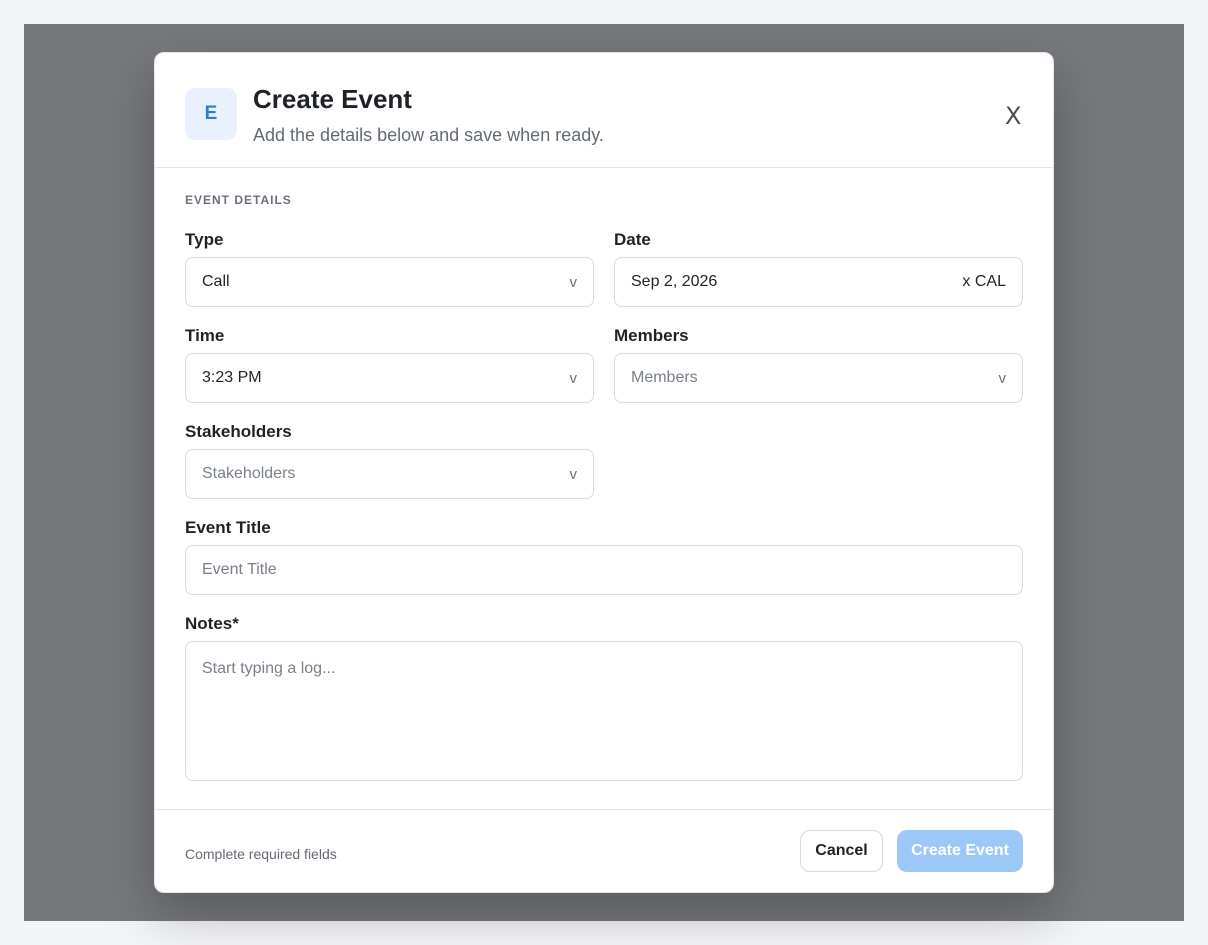 Image resolution: width=1208 pixels, height=945 pixels. What do you see at coordinates (841, 851) in the screenshot?
I see `cancel-button: Cancel` at bounding box center [841, 851].